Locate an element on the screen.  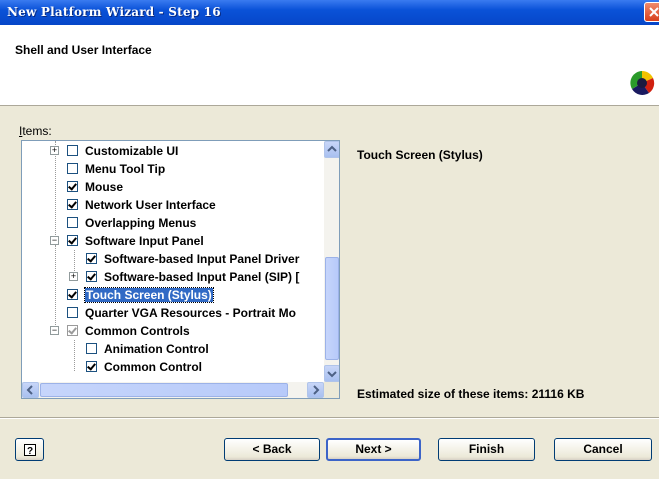
tree-item-label: Animation Control is located at coordinates (156, 349).